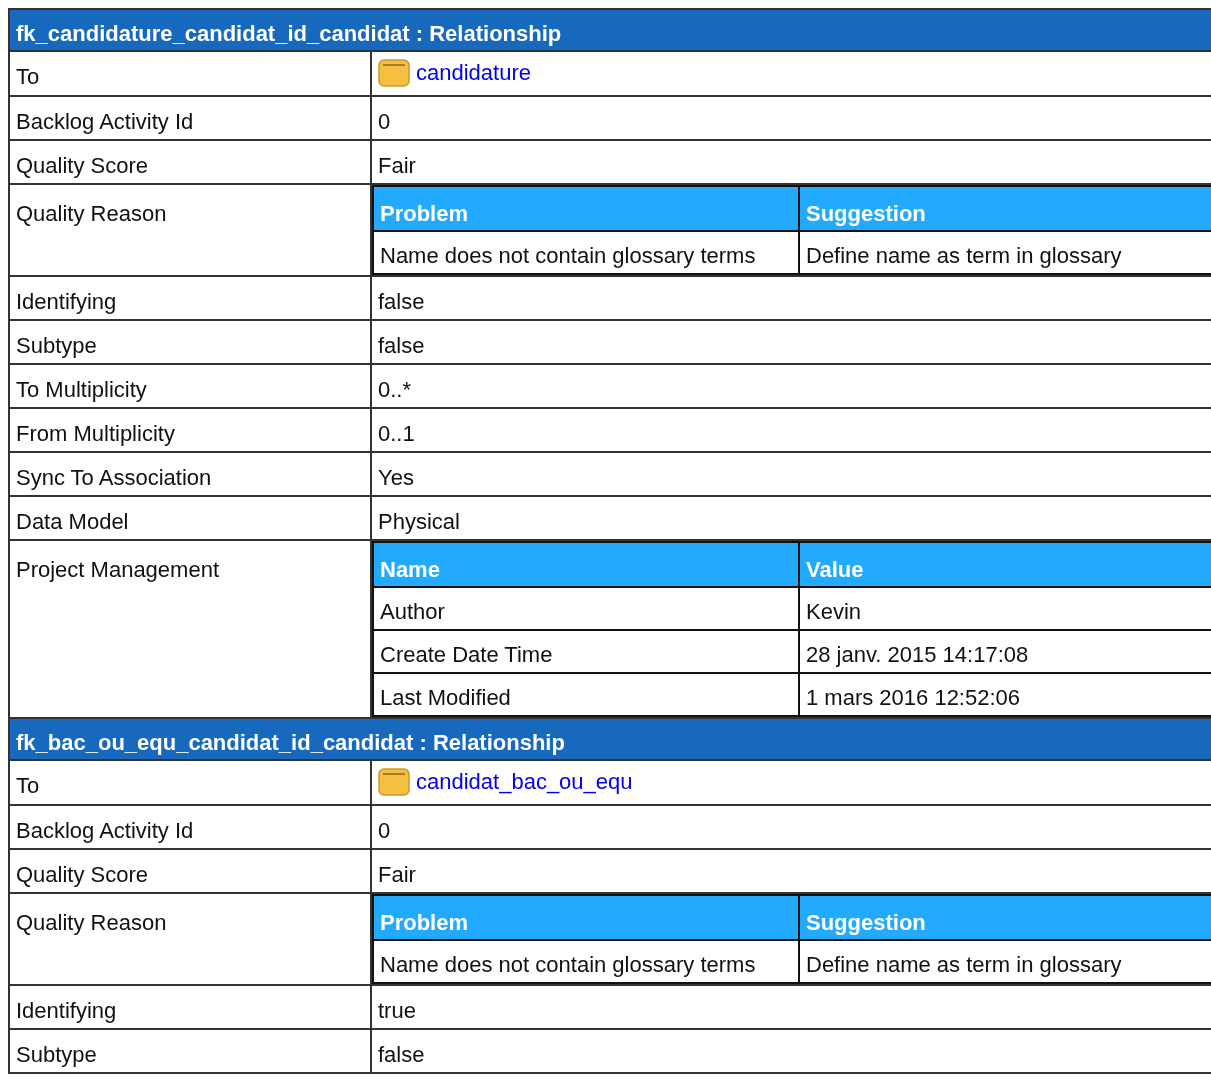  I want to click on section-header: fk_bac_ou_equ_candidat_id_candidat : Relationship, so click(610, 739).